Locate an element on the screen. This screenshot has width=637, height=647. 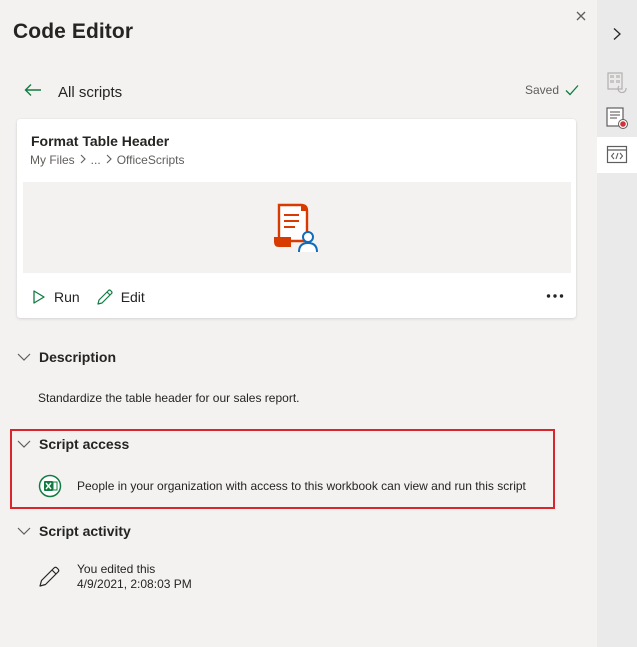
activity-timestamp: 4/9/2021, 2:08:03 PM is located at coordinates (134, 584).